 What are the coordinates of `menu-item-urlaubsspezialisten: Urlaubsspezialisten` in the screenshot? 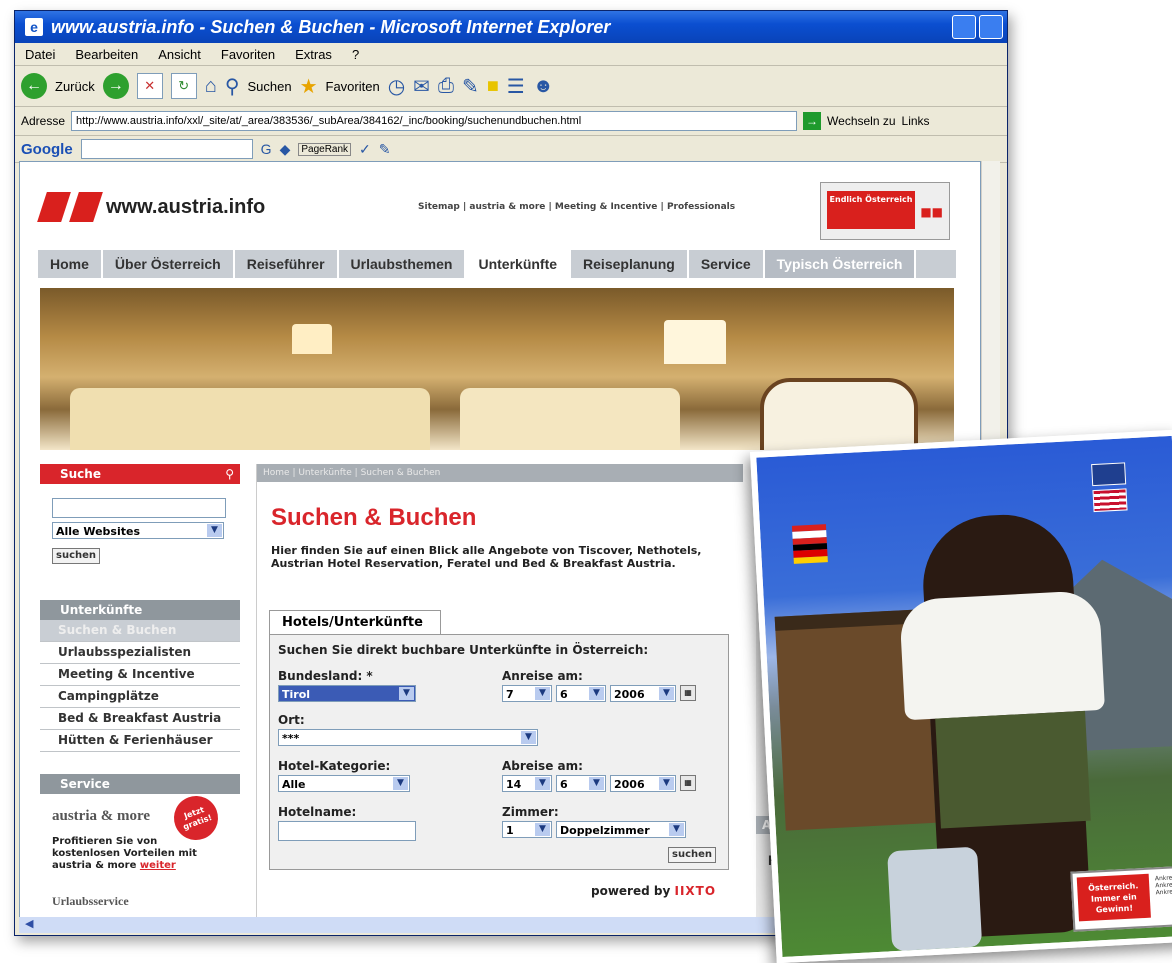 It's located at (140, 653).